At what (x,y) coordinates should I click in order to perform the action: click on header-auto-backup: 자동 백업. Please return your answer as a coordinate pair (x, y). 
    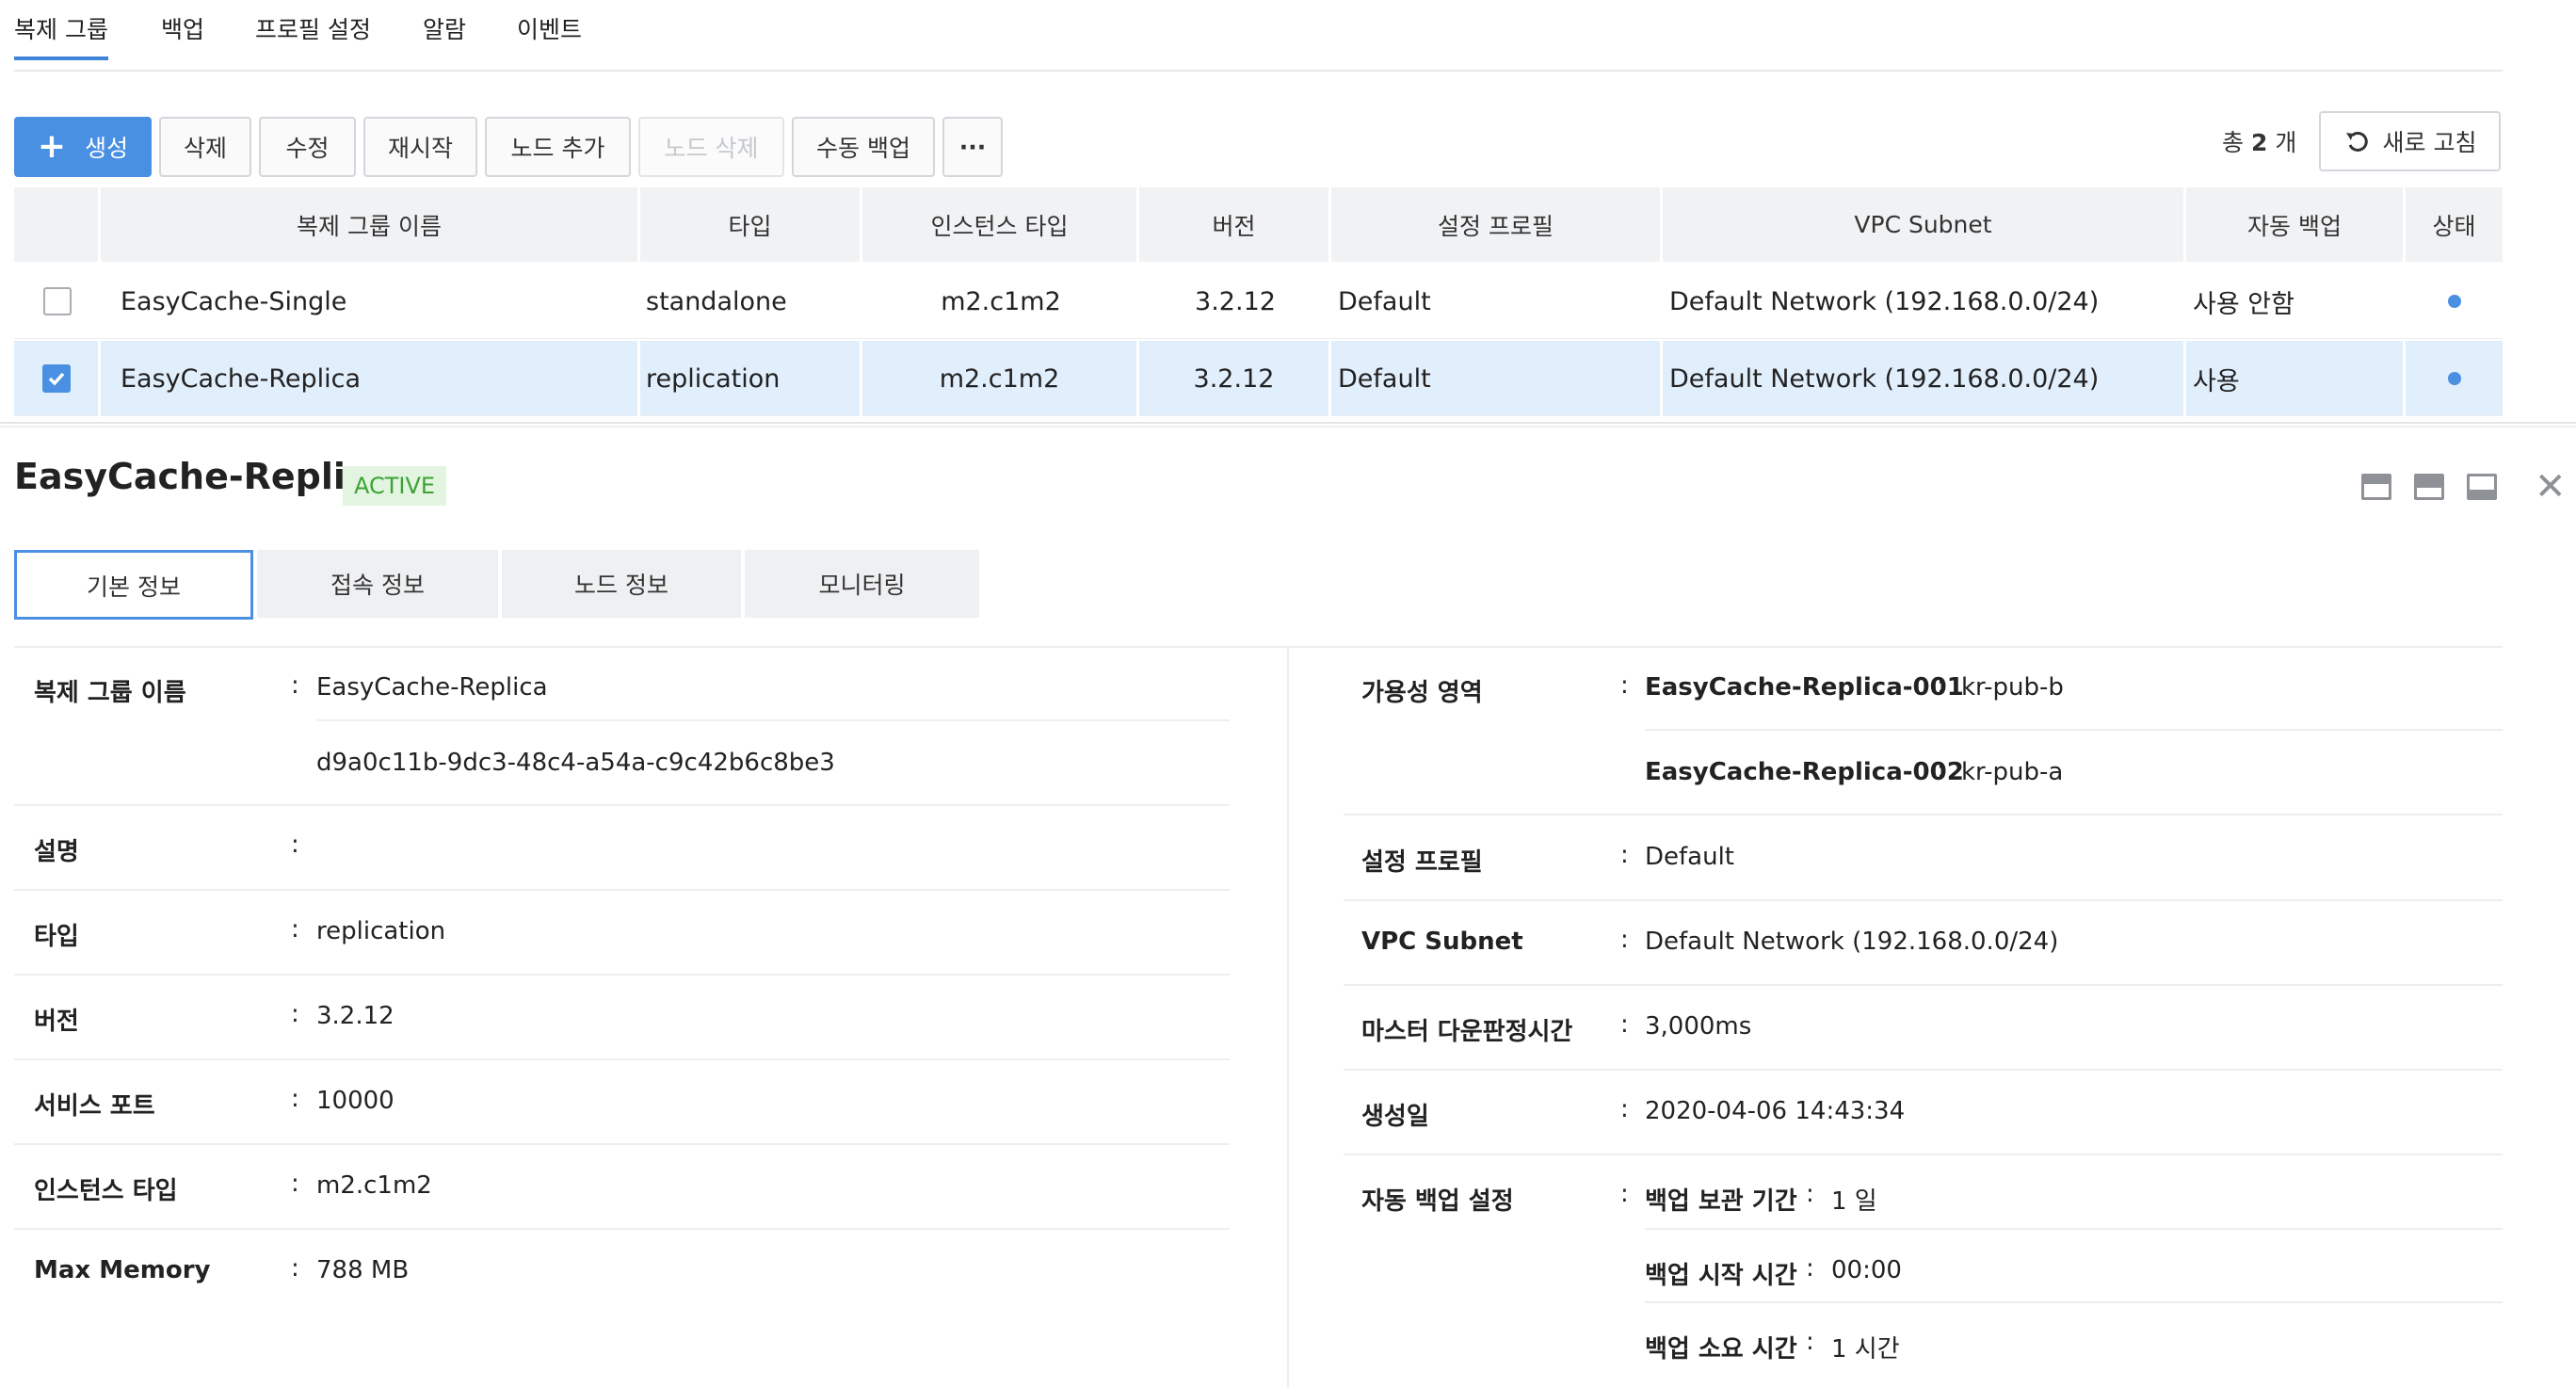
    Looking at the image, I should click on (2296, 225).